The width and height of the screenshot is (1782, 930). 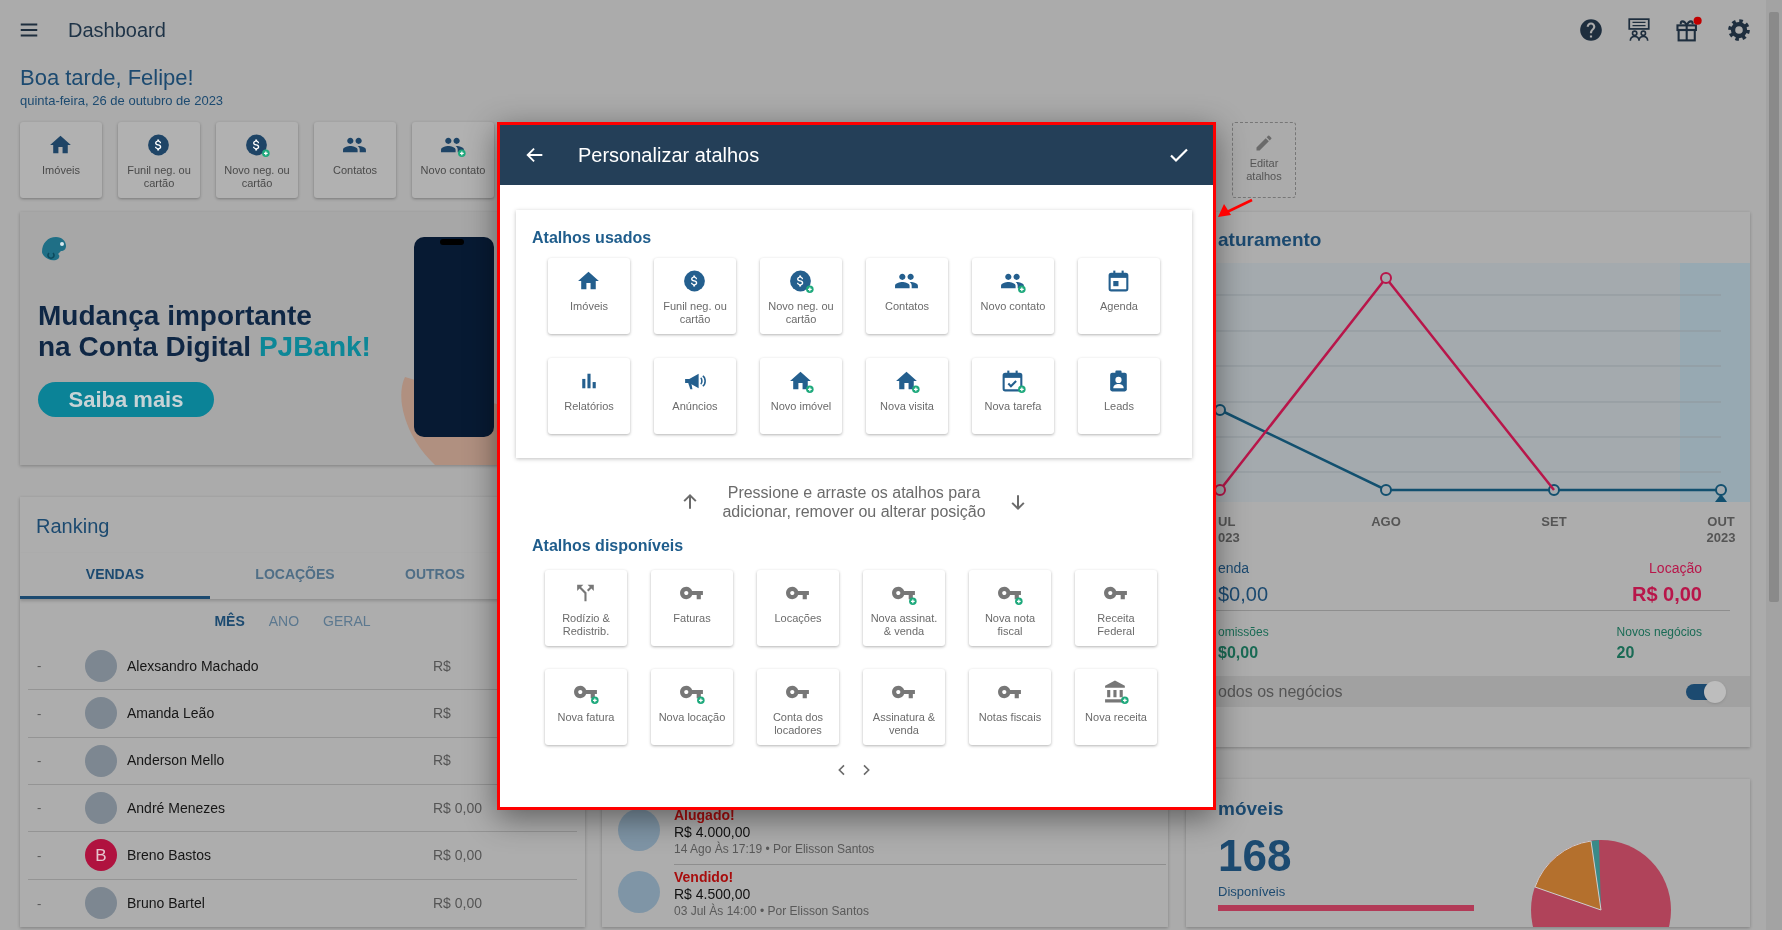 What do you see at coordinates (1386, 522) in the screenshot?
I see `axis-label: AGO` at bounding box center [1386, 522].